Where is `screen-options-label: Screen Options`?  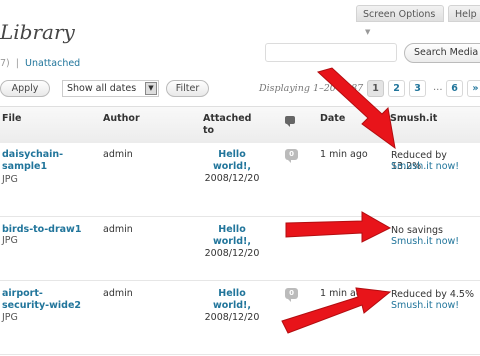 screen-options-label: Screen Options is located at coordinates (399, 14).